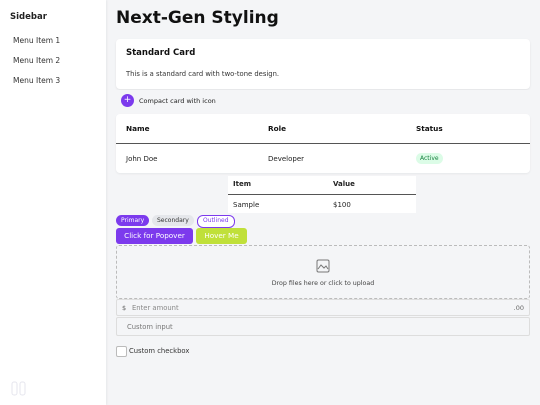 The width and height of the screenshot is (540, 405). What do you see at coordinates (150, 327) in the screenshot?
I see `custom-input-placeholder: Custom input` at bounding box center [150, 327].